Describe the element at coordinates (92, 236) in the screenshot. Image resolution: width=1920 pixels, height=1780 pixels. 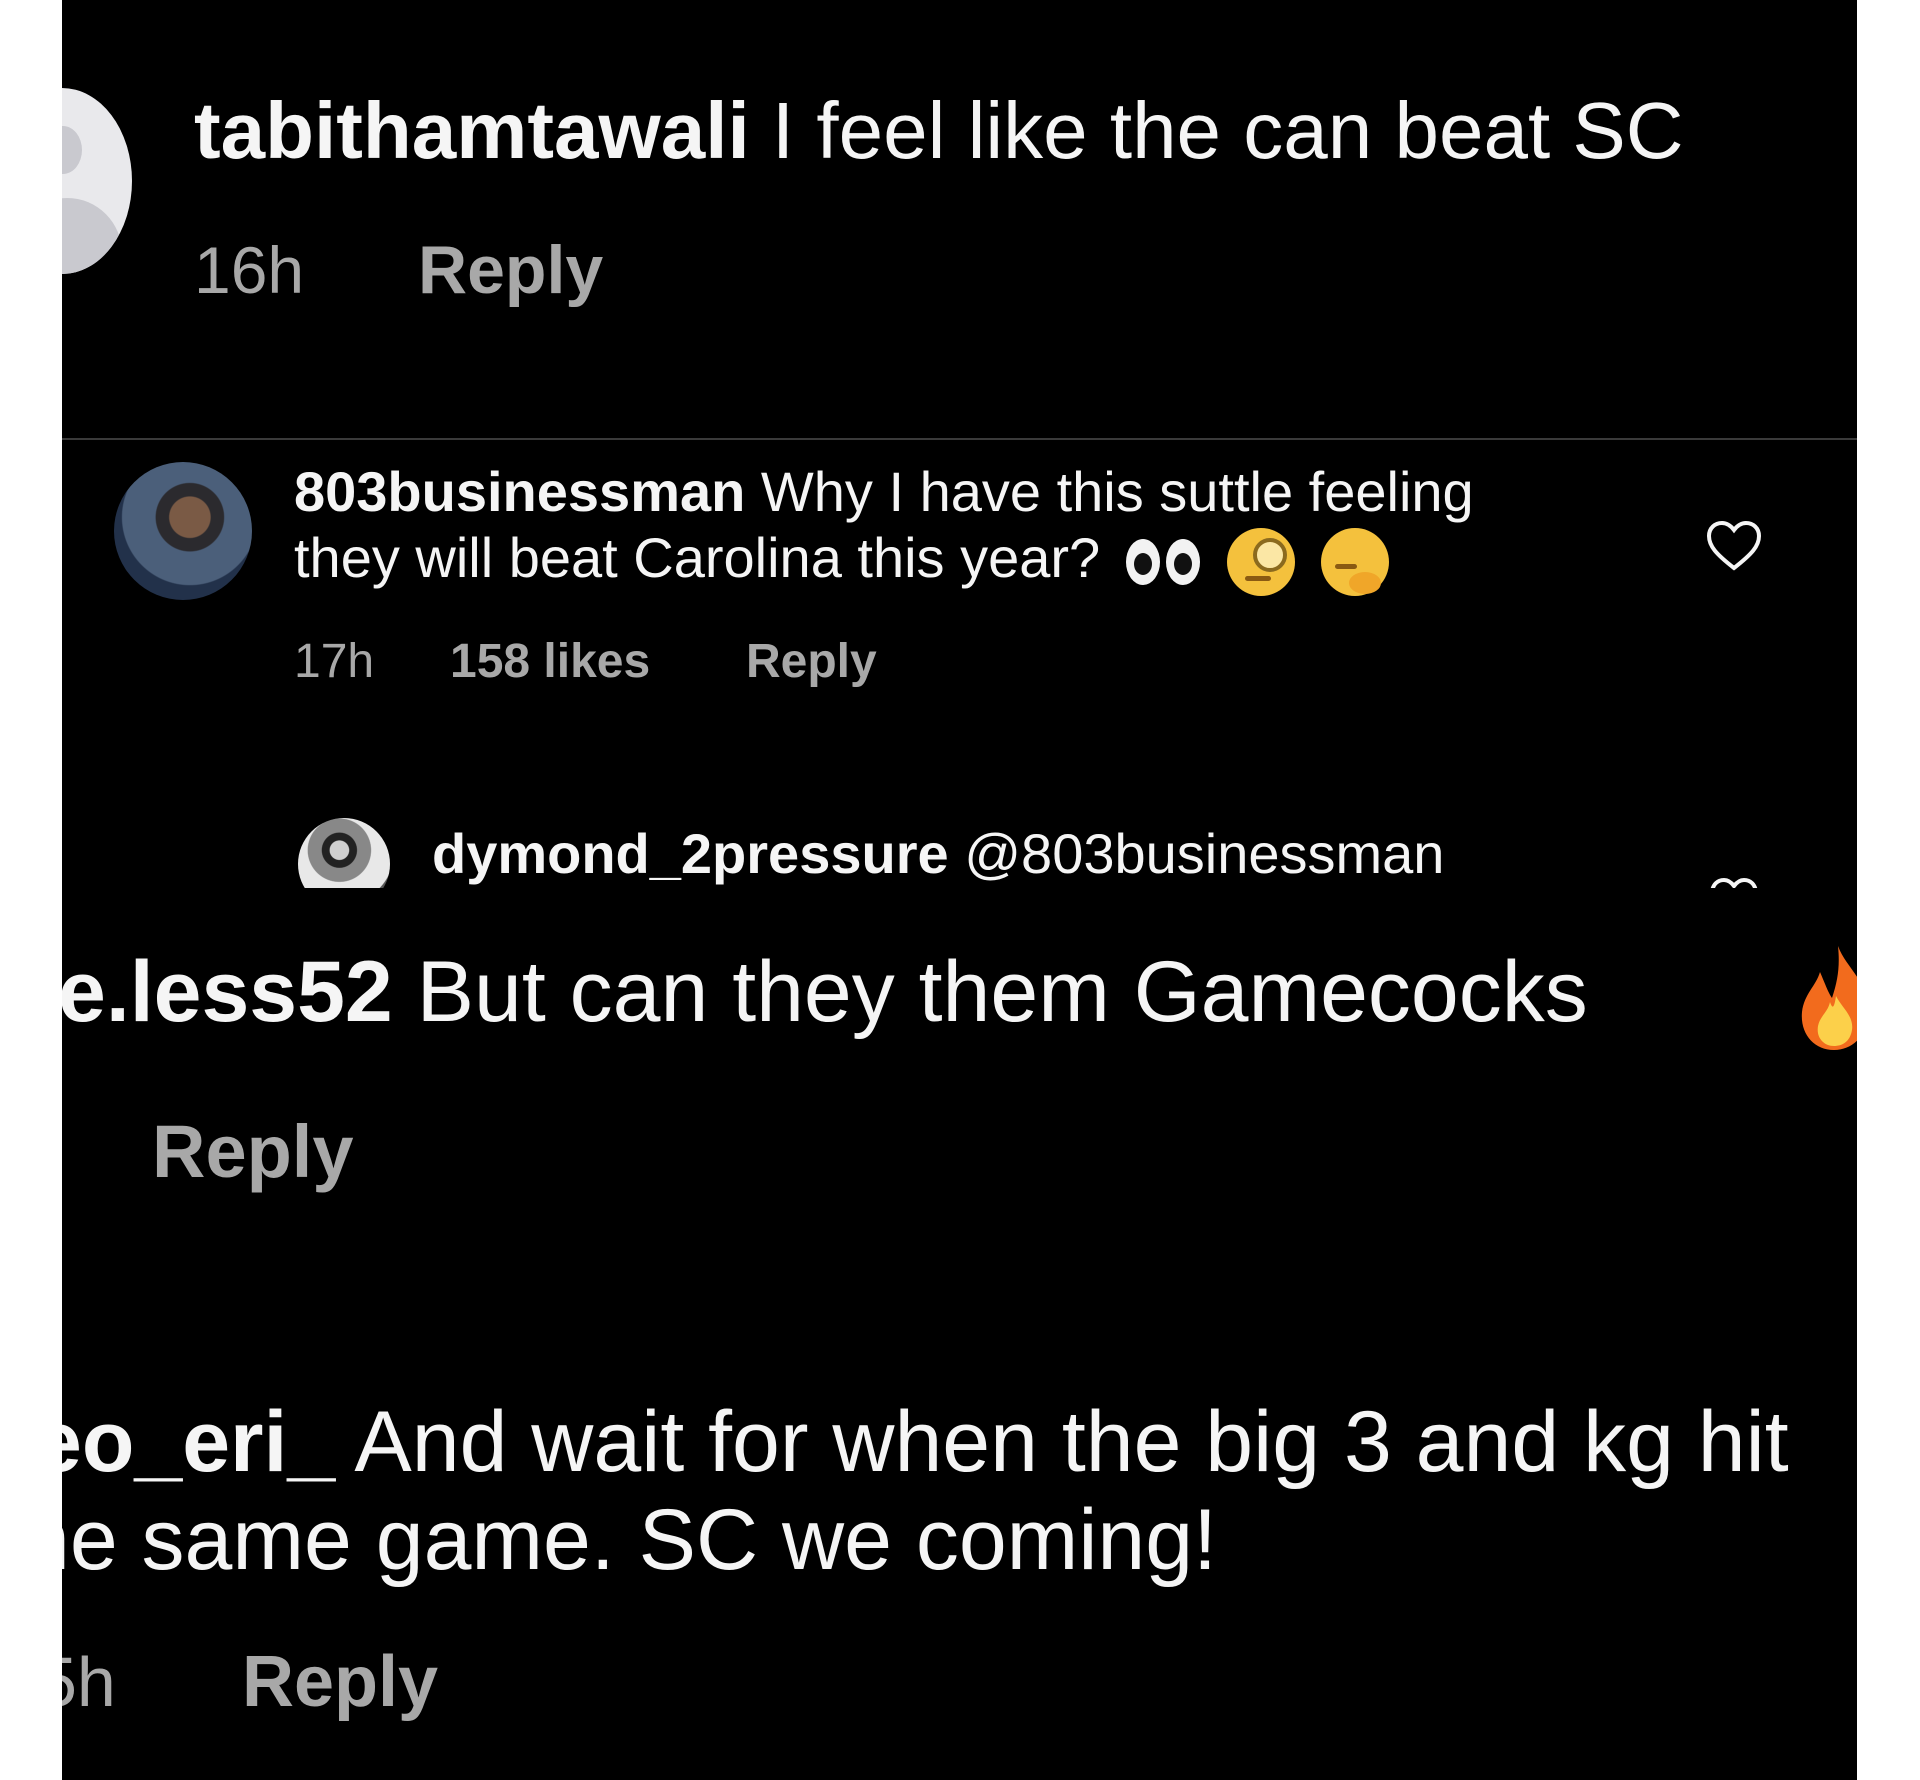
I see `avatar-body-shape` at that location.